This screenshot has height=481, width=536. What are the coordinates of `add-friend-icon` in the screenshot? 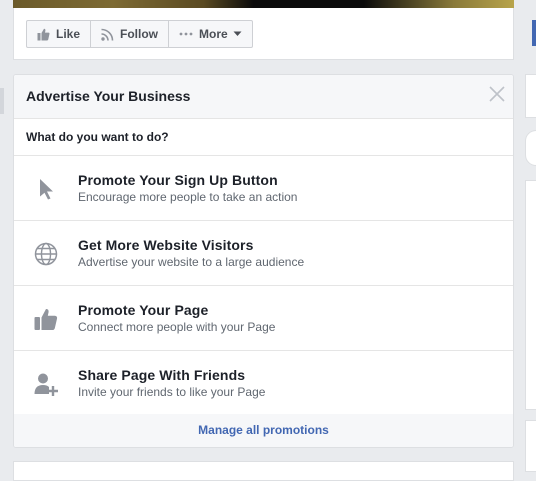 It's located at (46, 384).